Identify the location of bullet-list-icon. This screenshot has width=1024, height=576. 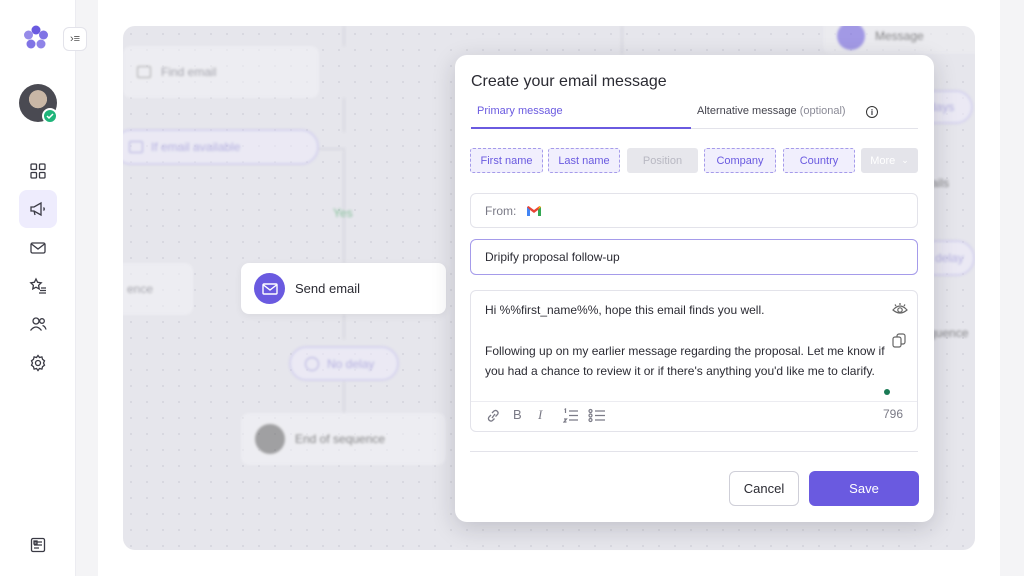
(597, 415).